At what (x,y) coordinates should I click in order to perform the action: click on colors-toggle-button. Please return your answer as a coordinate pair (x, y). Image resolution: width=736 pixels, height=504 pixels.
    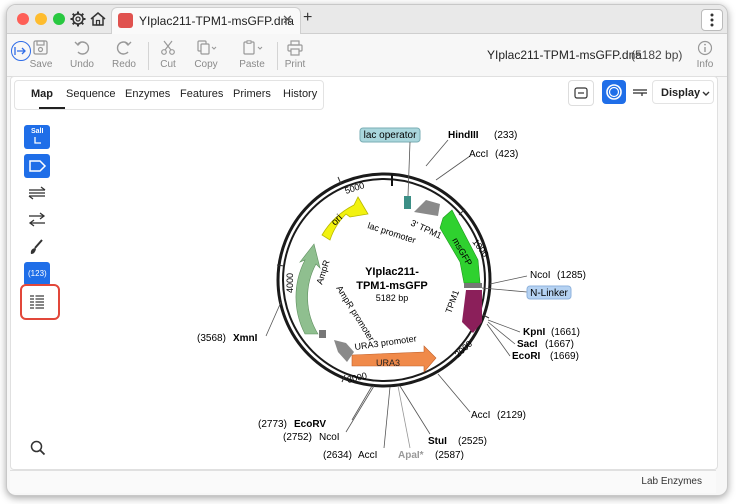
    Looking at the image, I should click on (37, 247).